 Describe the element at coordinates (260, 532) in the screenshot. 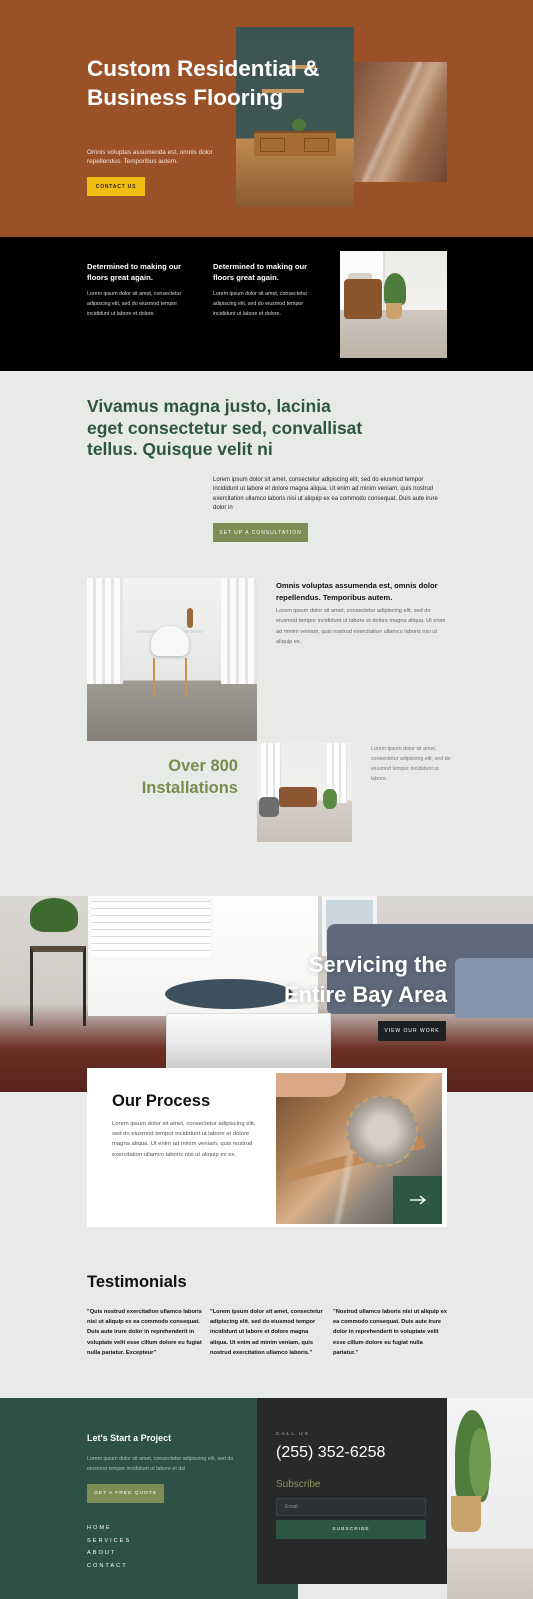

I see `consultation-button: SET UP A CONSULTATION` at that location.